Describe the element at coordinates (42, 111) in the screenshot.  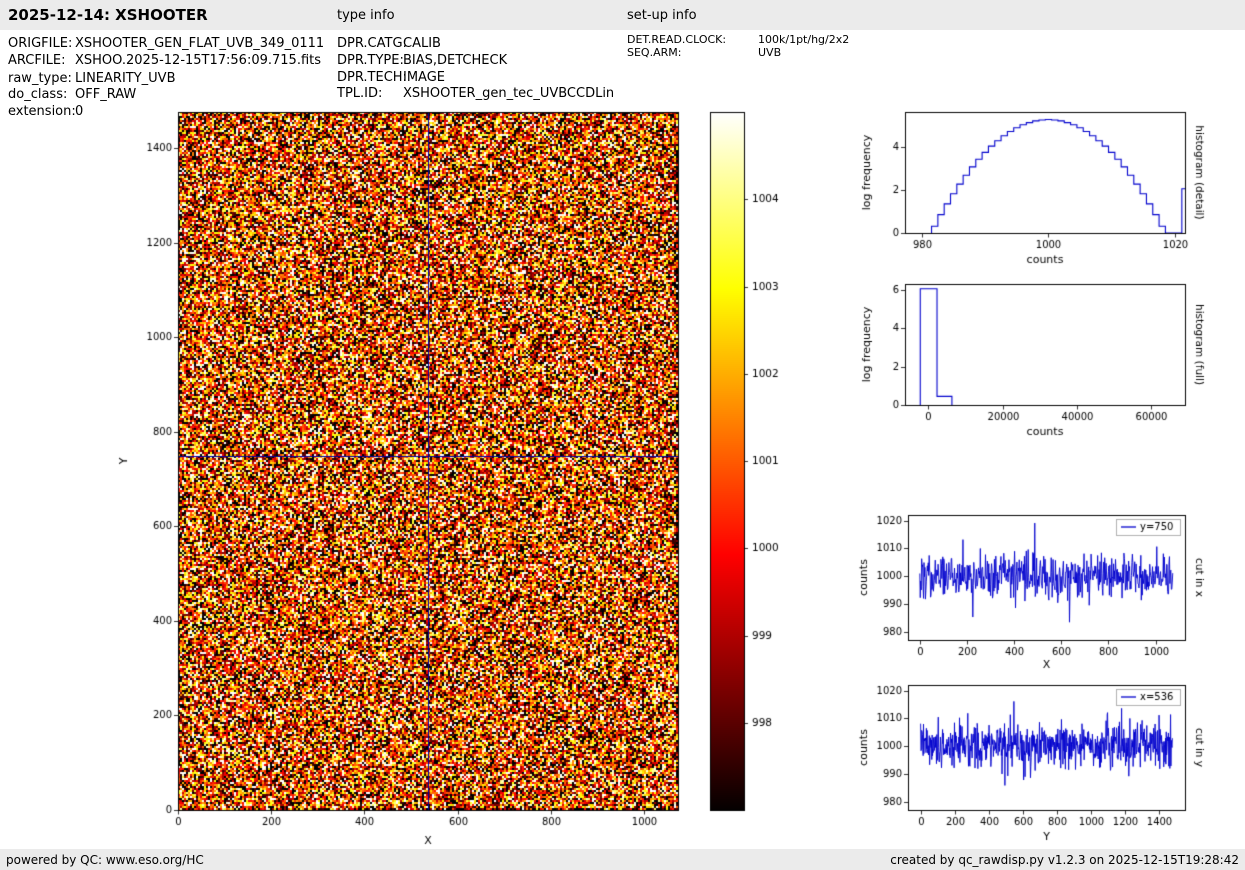
I see `meta-extension-label: extension:` at that location.